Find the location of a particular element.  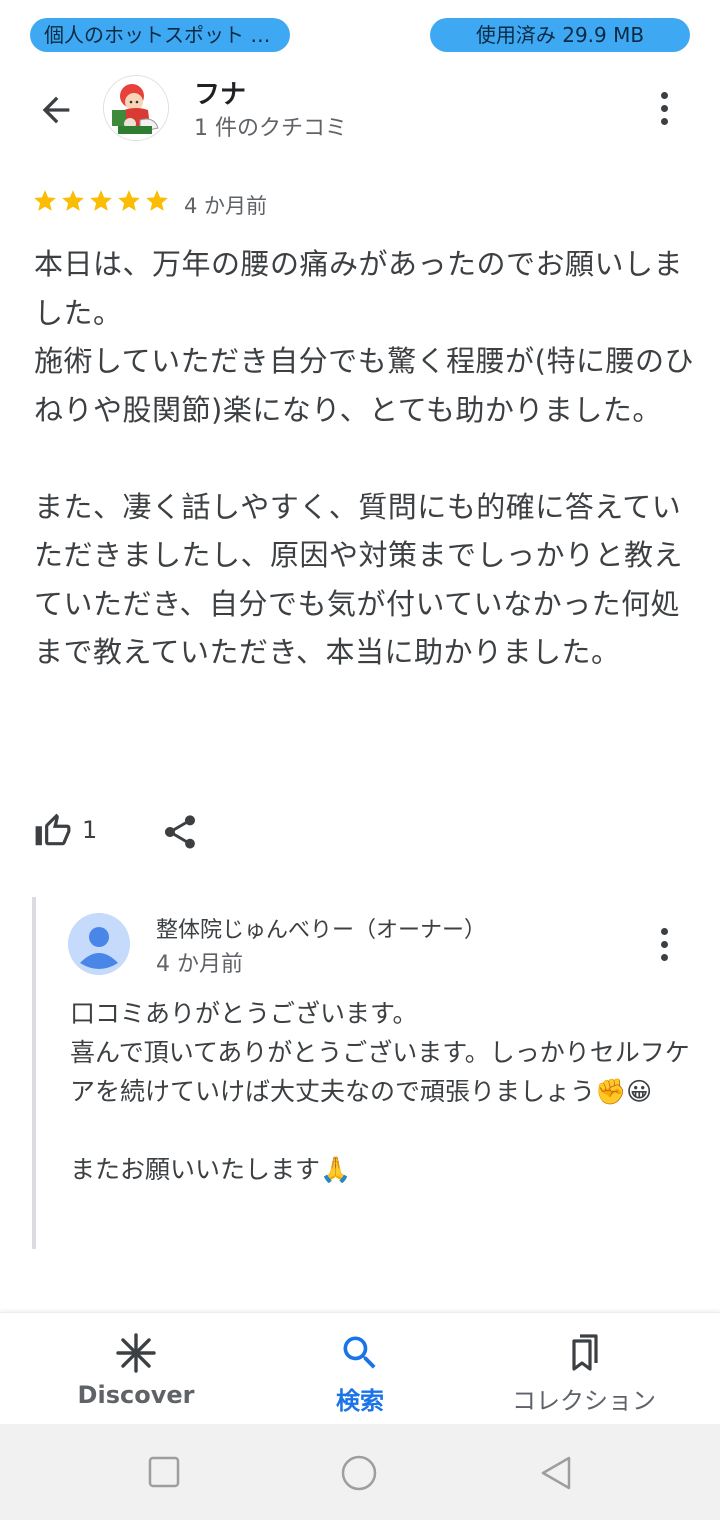

review-time: 4 か月前 is located at coordinates (226, 206).